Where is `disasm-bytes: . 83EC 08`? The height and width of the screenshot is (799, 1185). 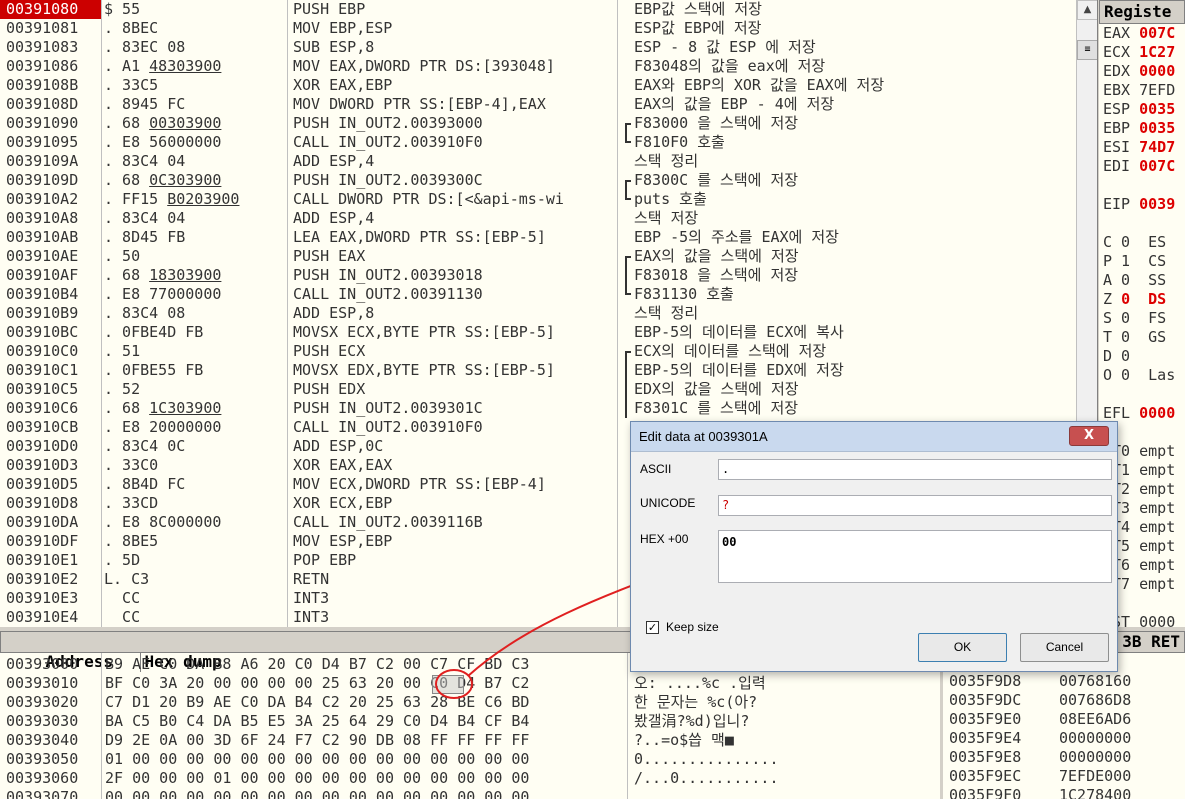
disasm-bytes: . 83EC 08 is located at coordinates (195, 47).